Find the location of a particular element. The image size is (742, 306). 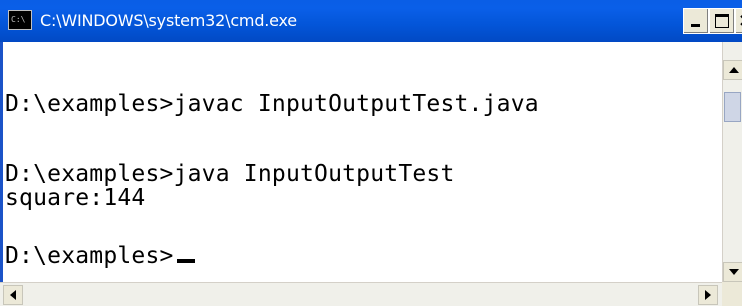

window-title: C:\WINDOWS\system32\cmd.exe is located at coordinates (168, 20).